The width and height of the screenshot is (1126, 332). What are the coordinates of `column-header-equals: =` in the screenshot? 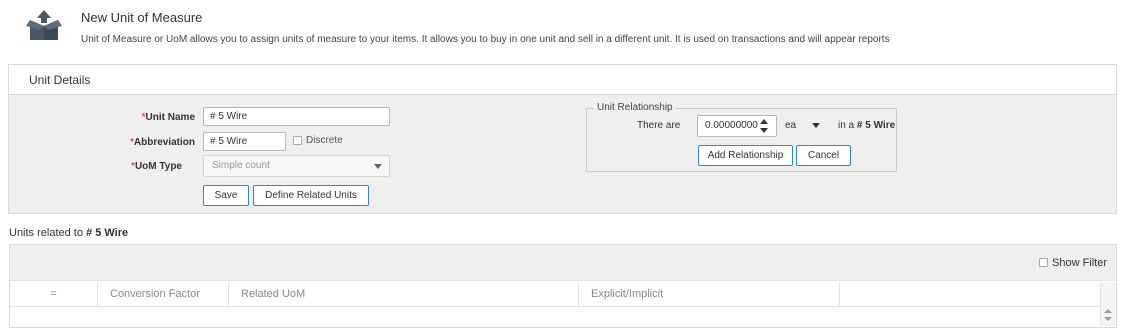 It's located at (54, 294).